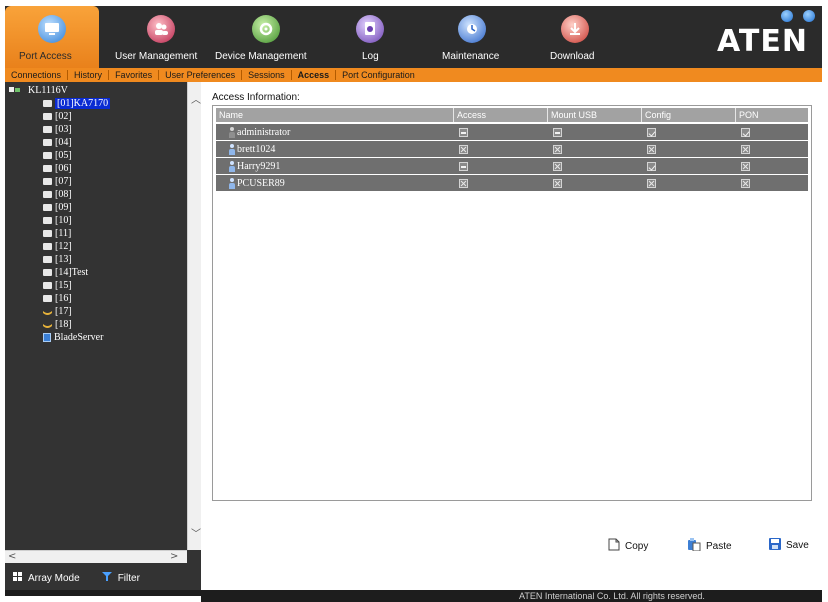 The image size is (828, 602). What do you see at coordinates (57, 311) in the screenshot?
I see `tree-item: [17]` at bounding box center [57, 311].